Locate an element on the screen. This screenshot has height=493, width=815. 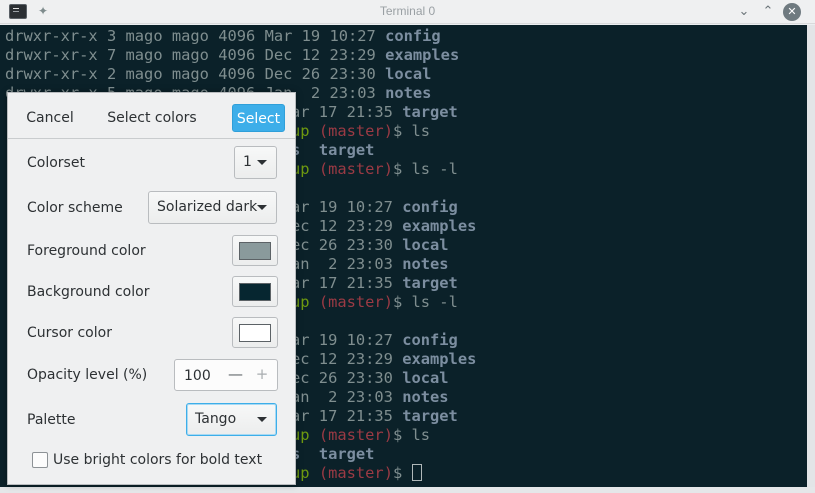
cursor-color-label: Cursor color is located at coordinates (69, 333).